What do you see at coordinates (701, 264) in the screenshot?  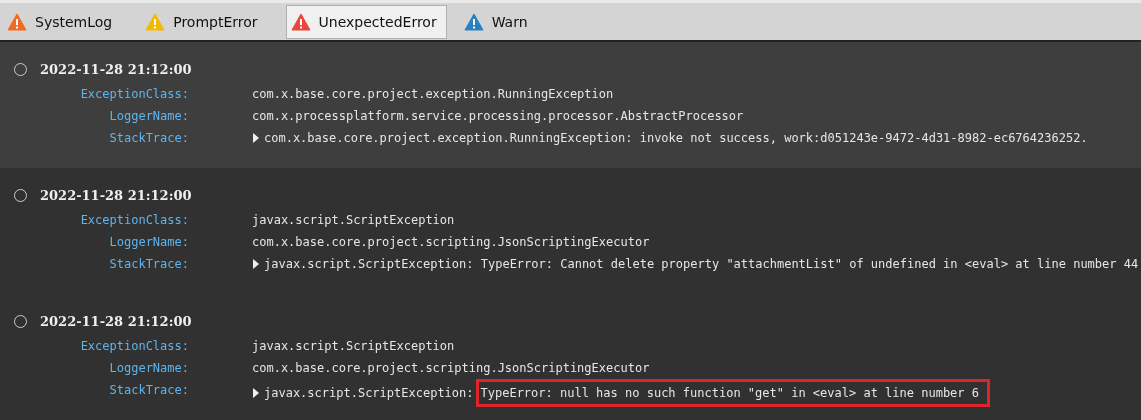 I see `field-value: javax.script.ScriptException: TypeError: Cannot delete property "attachmentList" of undefined in <eval> at line number 44` at bounding box center [701, 264].